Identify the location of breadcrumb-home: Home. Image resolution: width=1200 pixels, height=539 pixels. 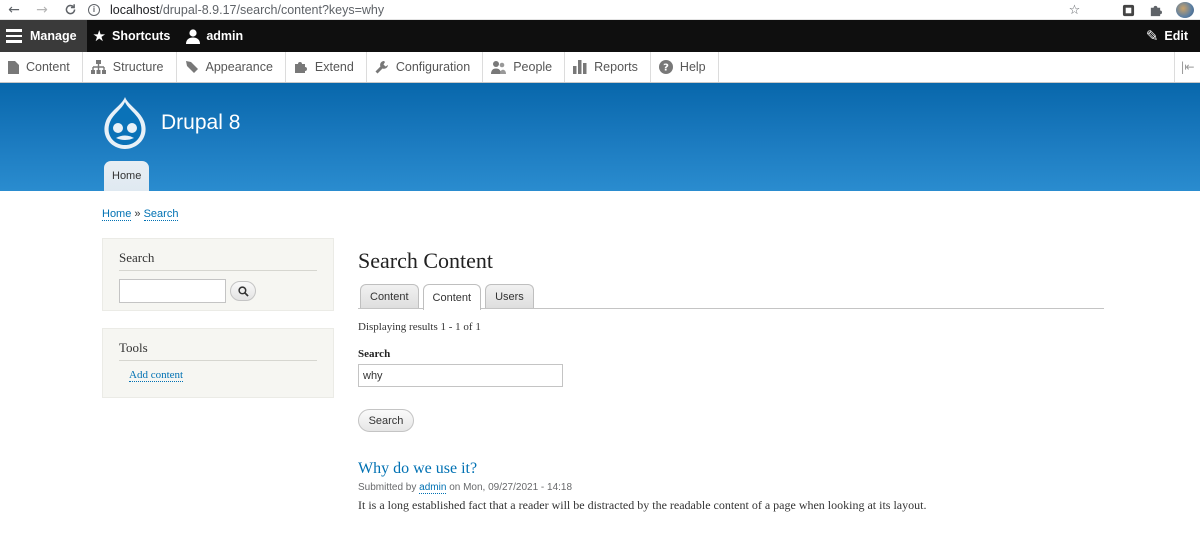
(117, 214).